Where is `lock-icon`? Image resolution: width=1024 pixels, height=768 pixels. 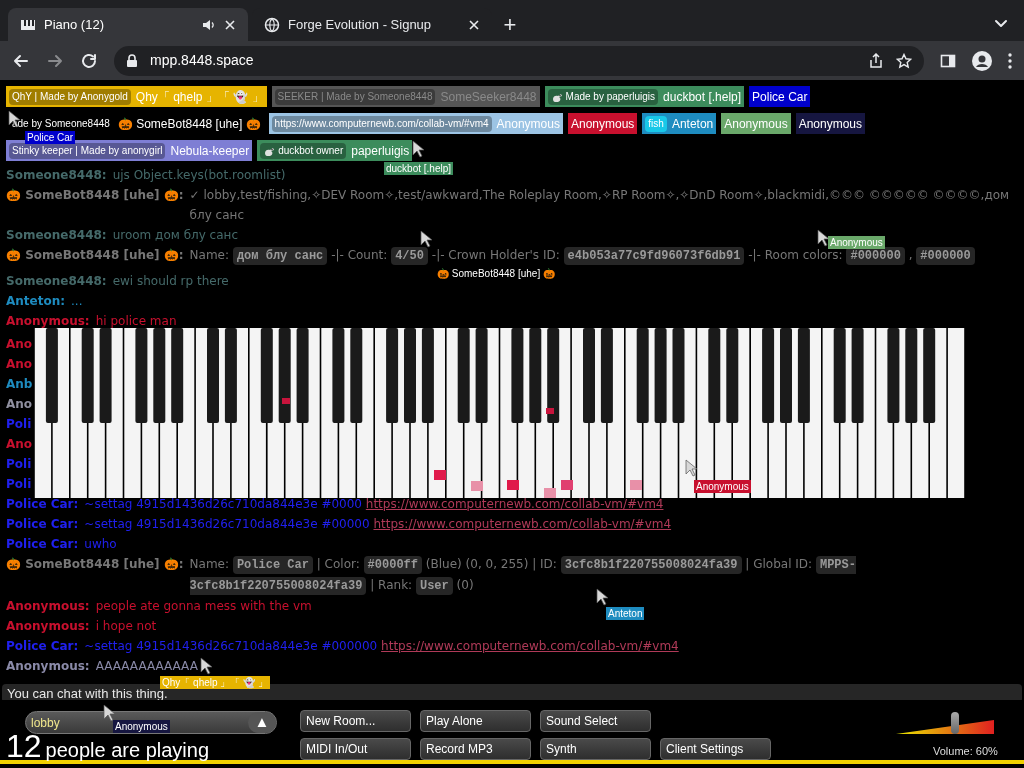
lock-icon is located at coordinates (132, 60).